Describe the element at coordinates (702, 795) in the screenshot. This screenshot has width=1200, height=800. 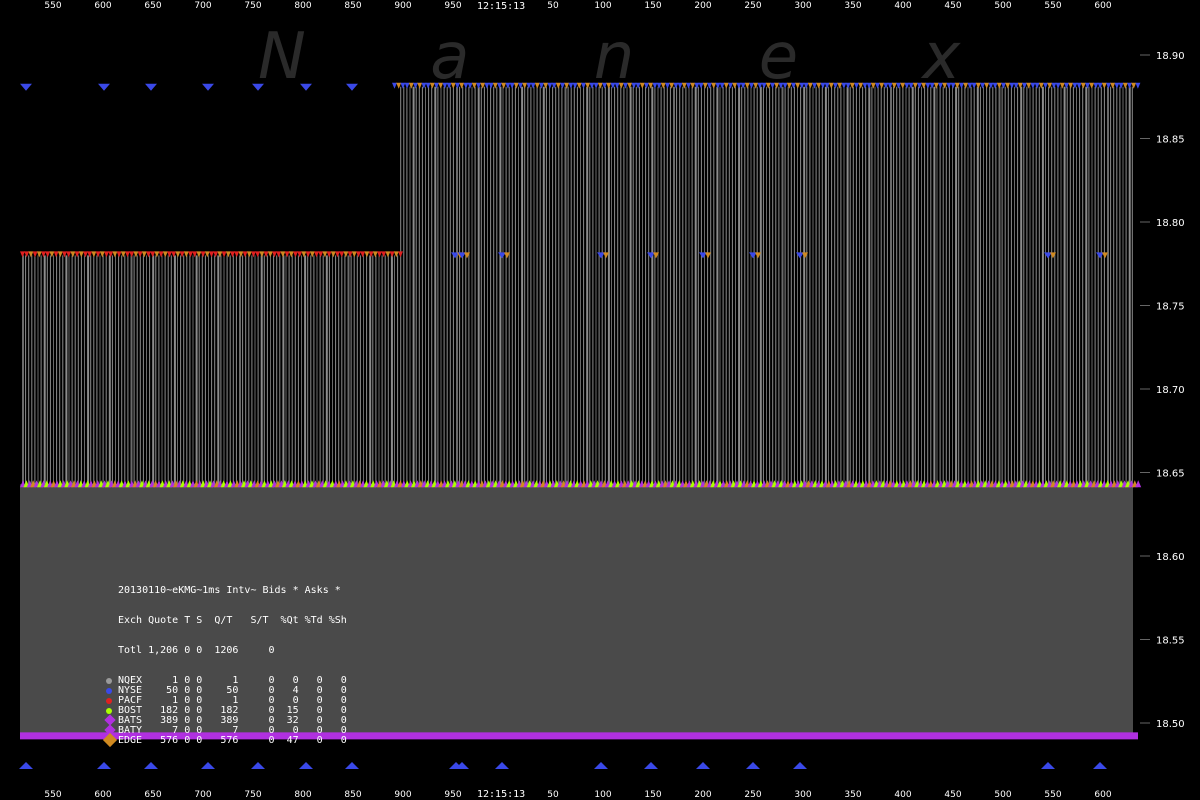
I see `x-tick-label-bottom: 200` at that location.